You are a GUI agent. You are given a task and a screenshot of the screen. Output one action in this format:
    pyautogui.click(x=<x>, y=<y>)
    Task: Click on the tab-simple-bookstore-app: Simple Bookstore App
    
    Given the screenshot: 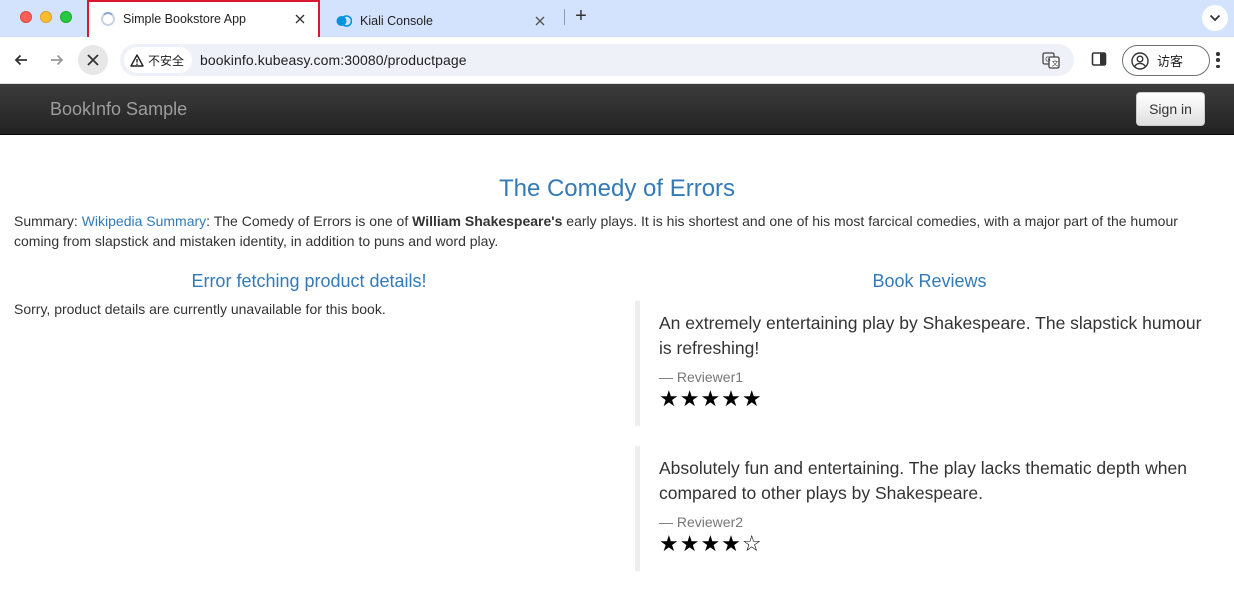 What is the action you would take?
    pyautogui.click(x=203, y=20)
    